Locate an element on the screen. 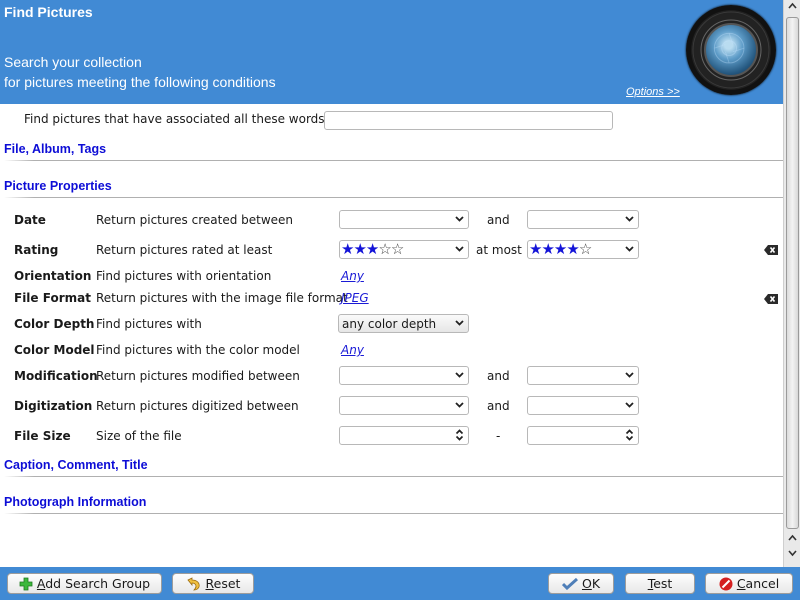  plus-icon is located at coordinates (26, 583).